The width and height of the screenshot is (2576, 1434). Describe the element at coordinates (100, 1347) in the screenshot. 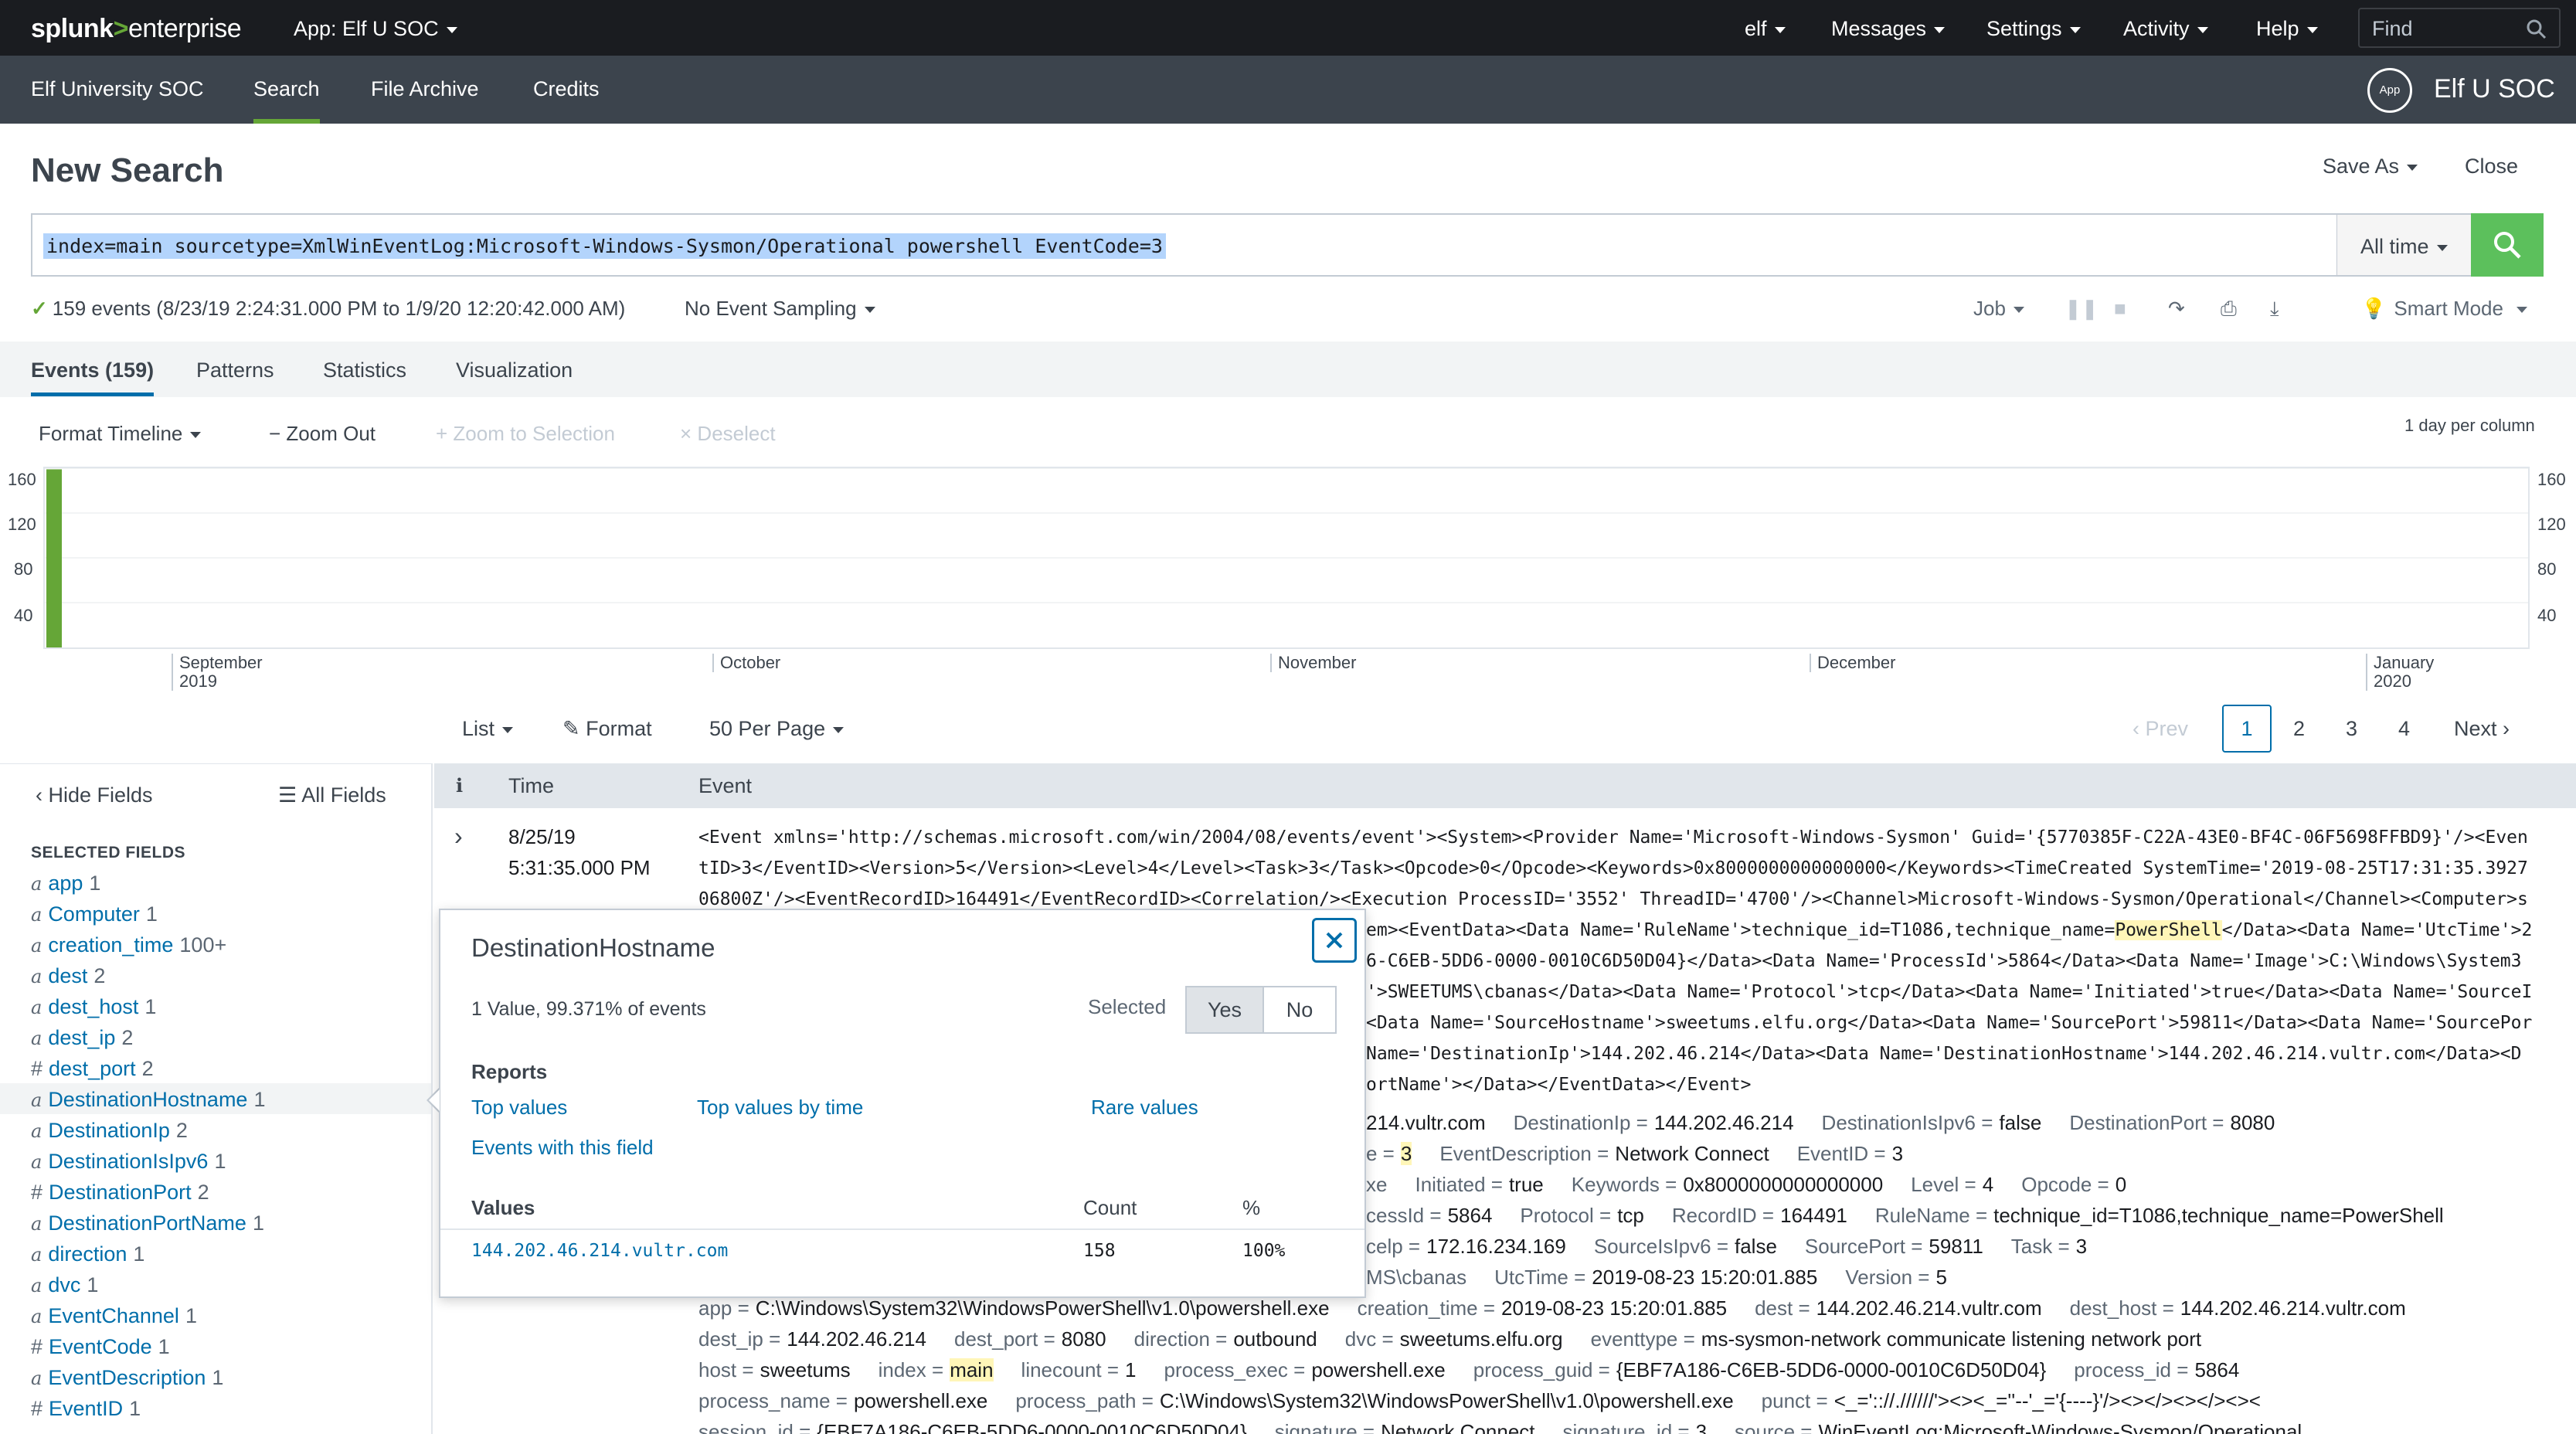

I see `sidebar-field-eventcode: # EventCode 1` at that location.